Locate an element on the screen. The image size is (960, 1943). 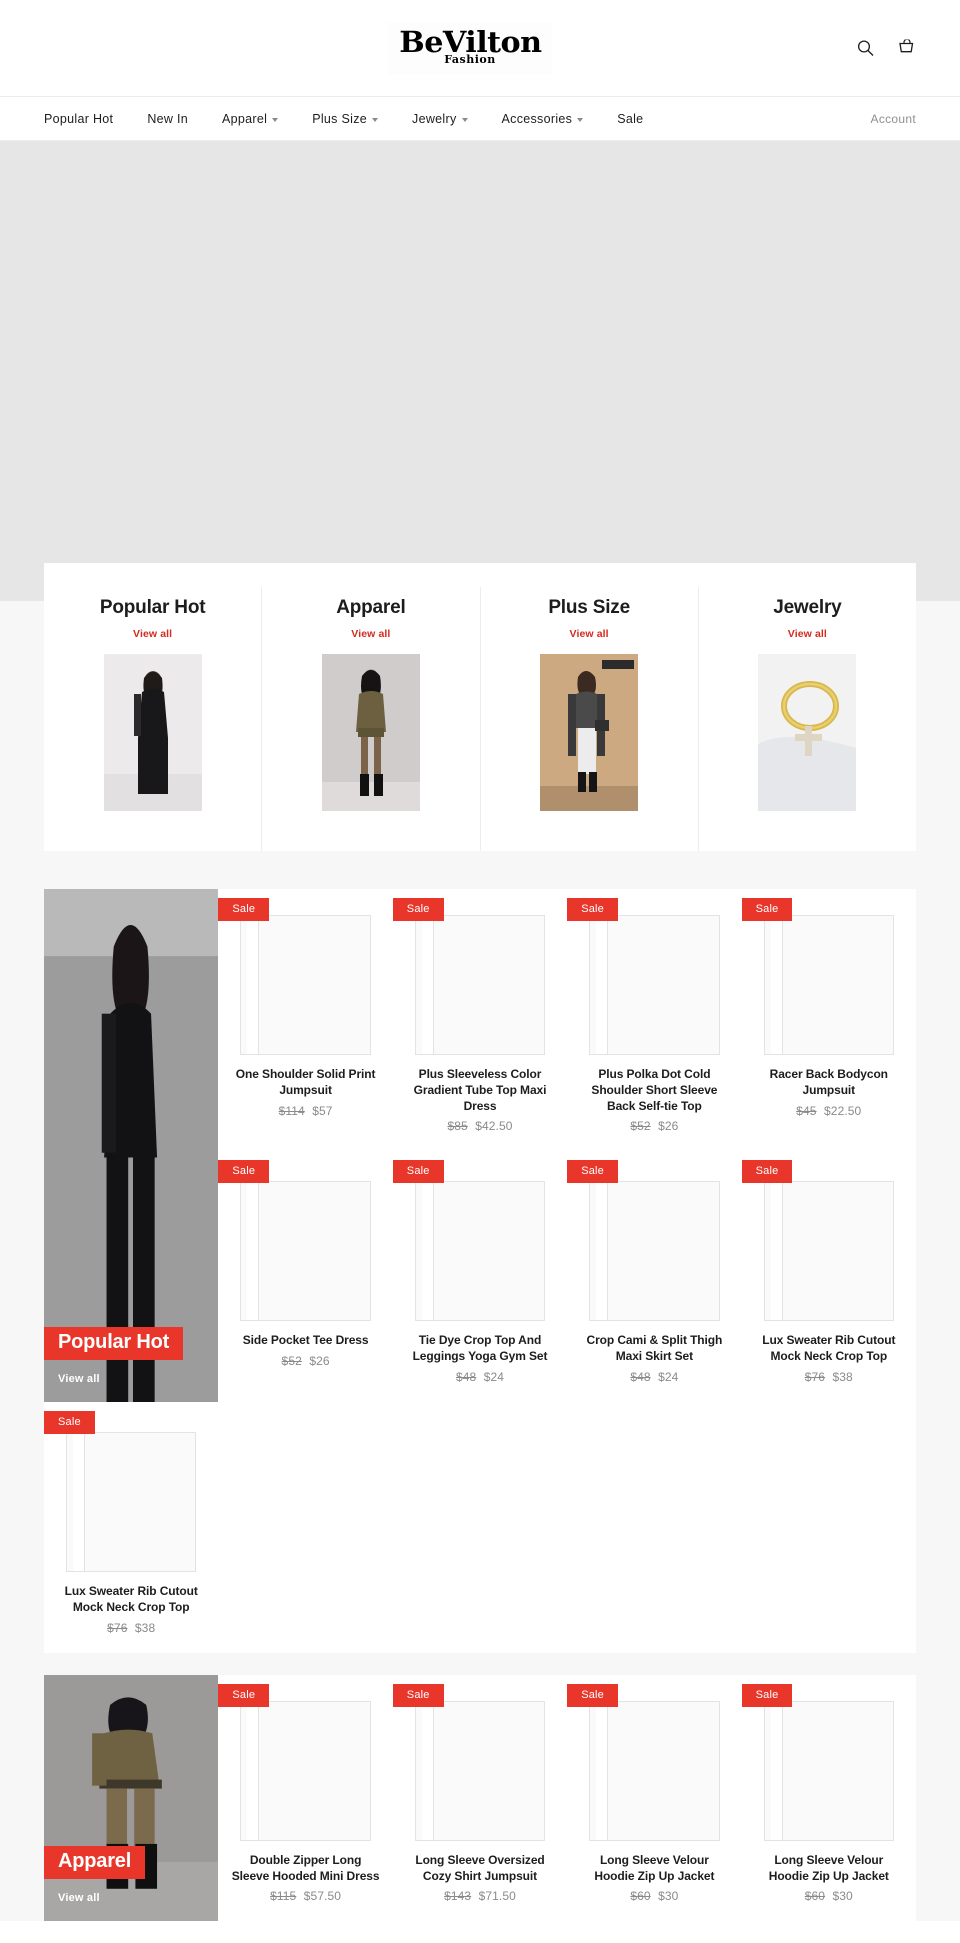
nav-item-popular-hot: Popular Hot is located at coordinates (88, 119).